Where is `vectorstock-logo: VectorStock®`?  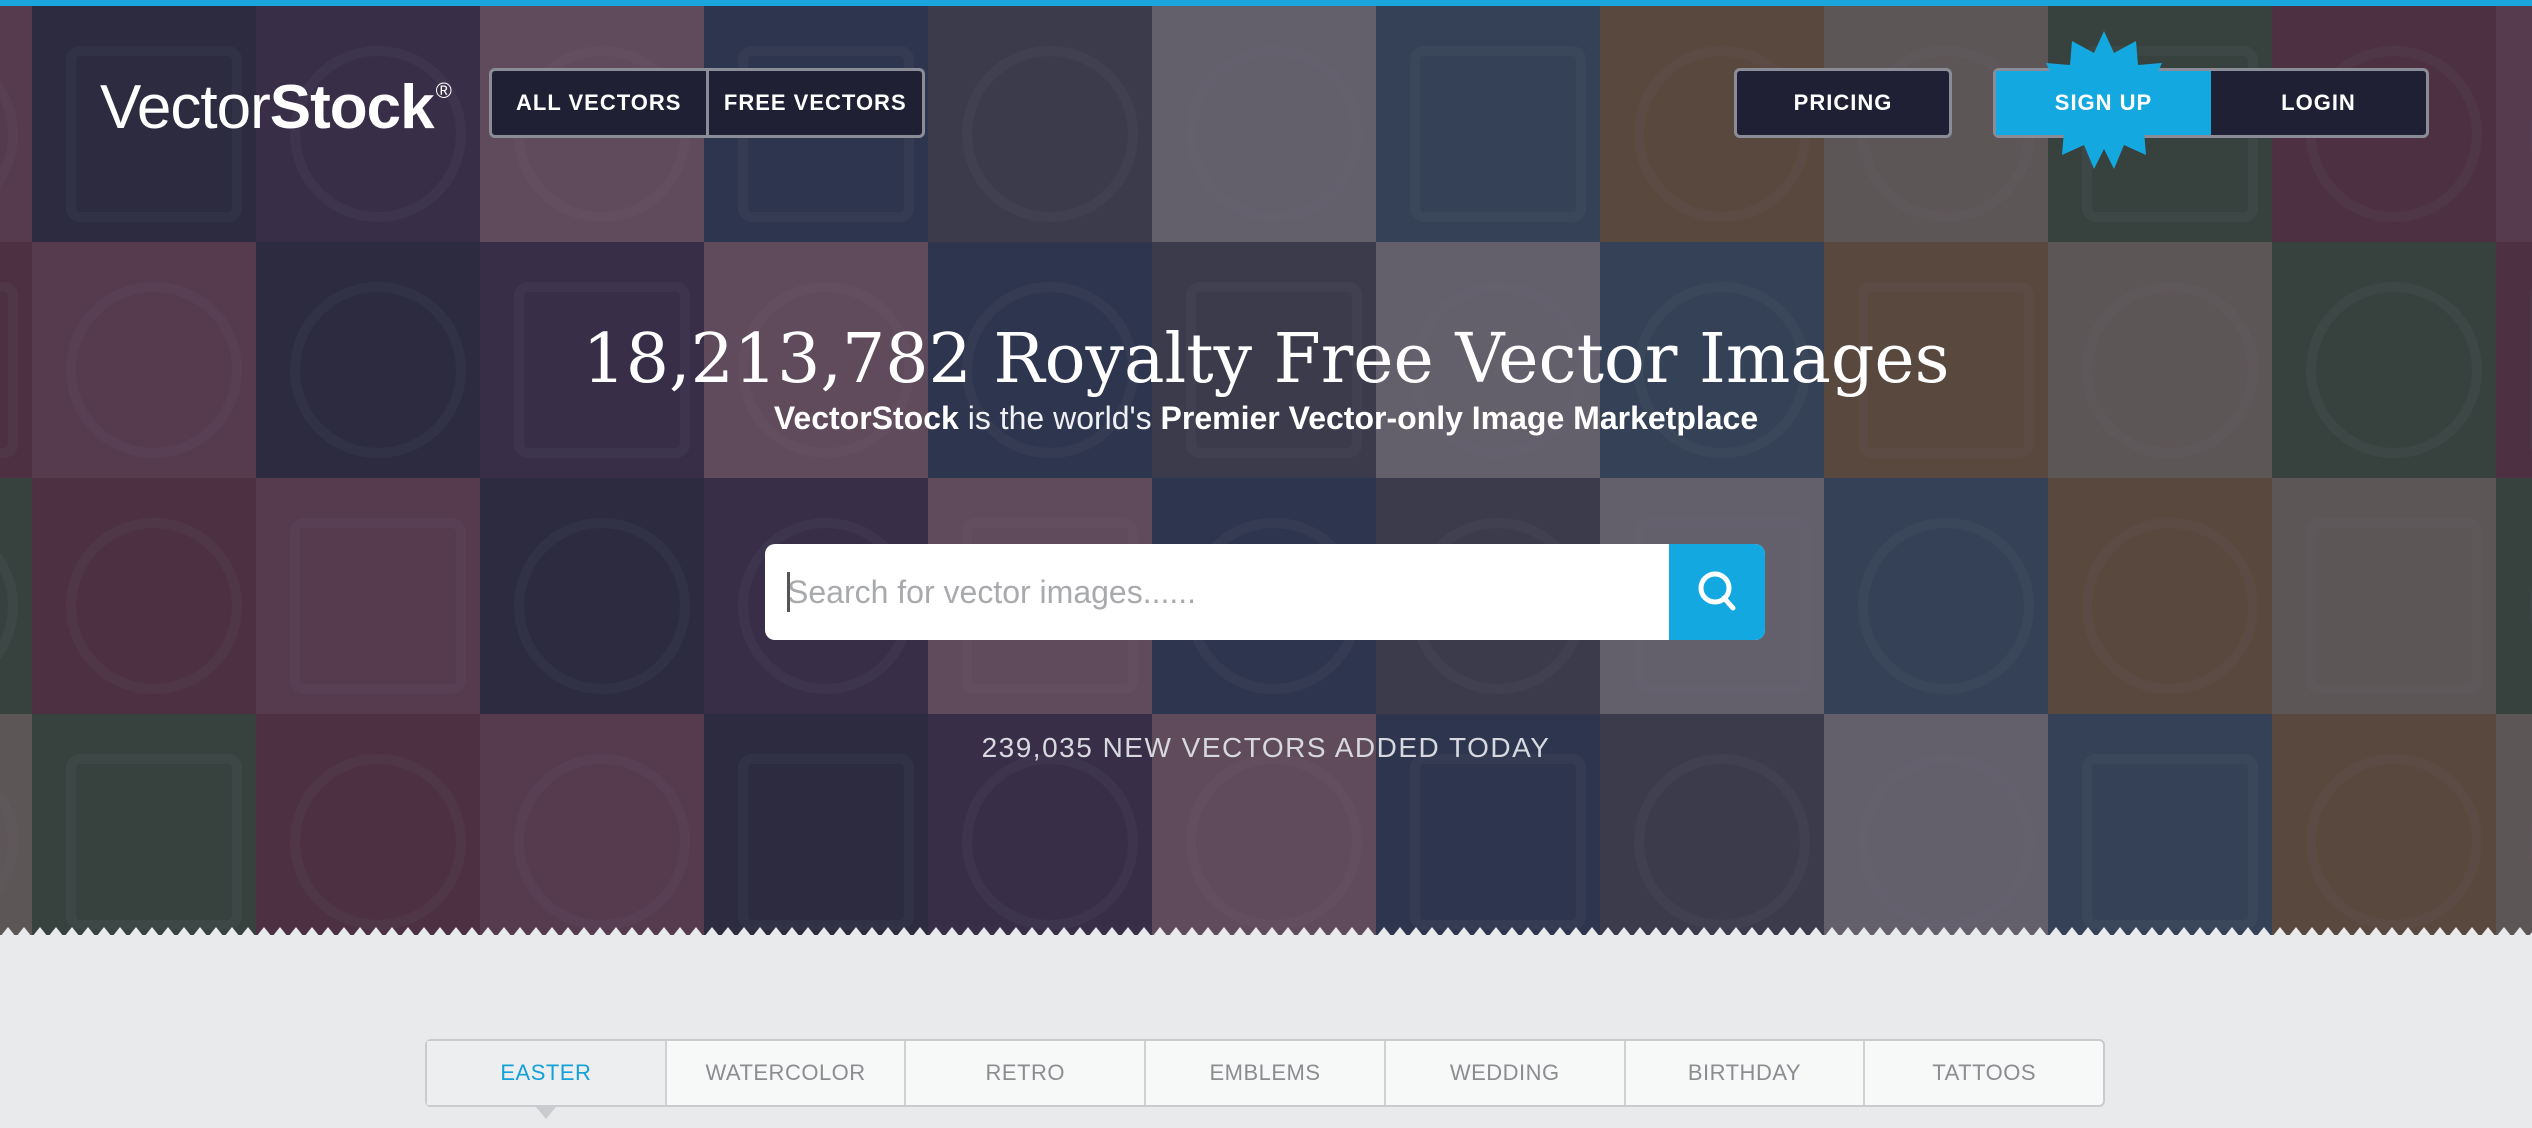 vectorstock-logo: VectorStock® is located at coordinates (276, 107).